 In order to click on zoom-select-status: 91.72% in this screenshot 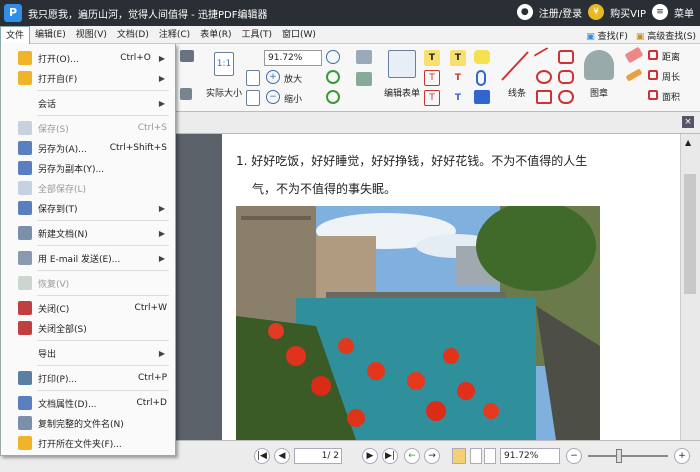, I will do `click(530, 456)`.